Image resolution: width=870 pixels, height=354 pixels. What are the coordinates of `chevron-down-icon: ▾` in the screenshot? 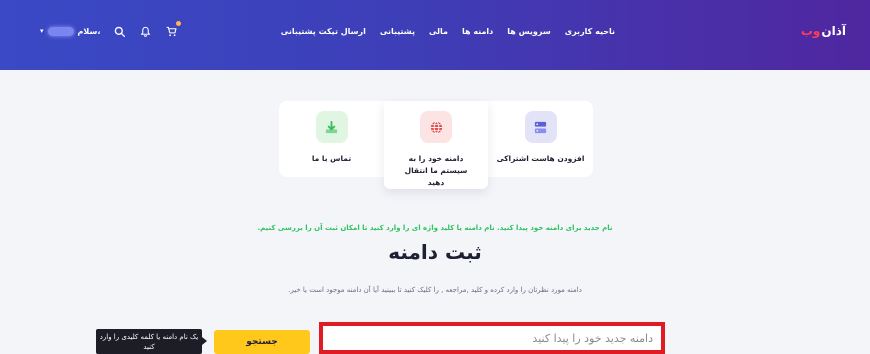 It's located at (42, 31).